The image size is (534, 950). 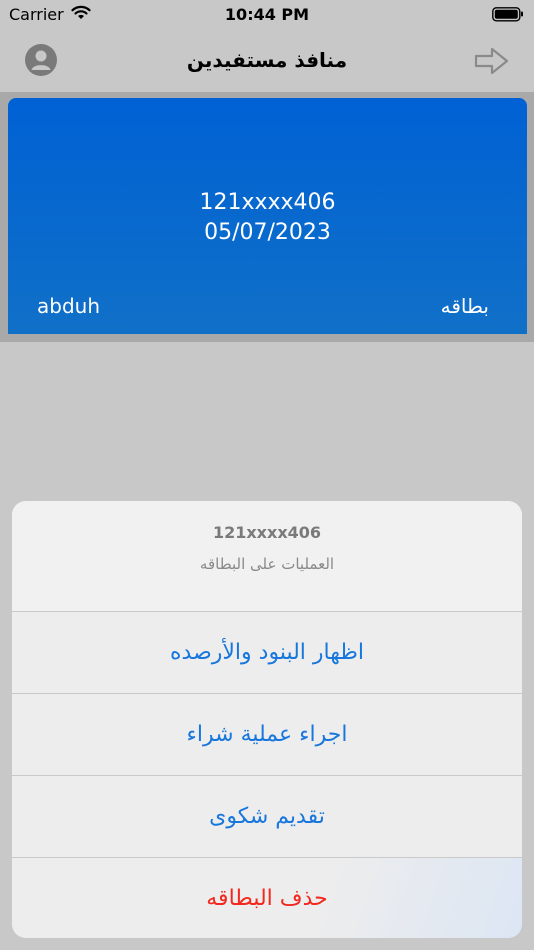 I want to click on page-title: منافذ مستفيدين, so click(x=267, y=60).